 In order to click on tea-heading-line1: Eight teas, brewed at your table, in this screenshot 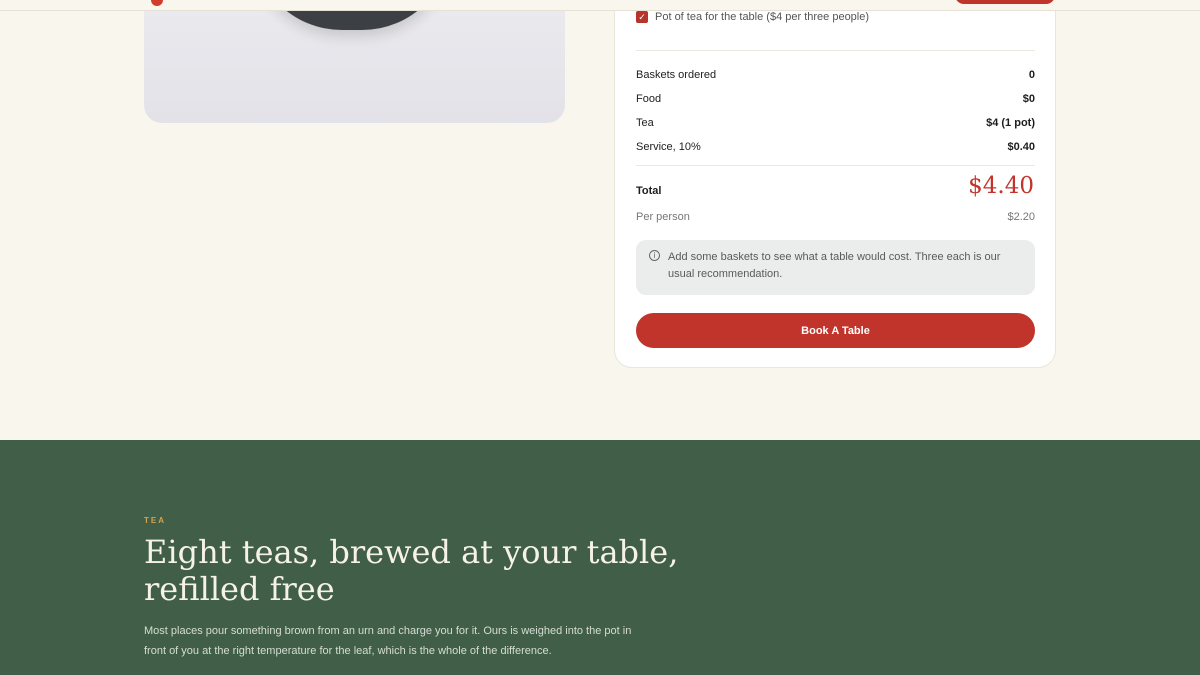, I will do `click(411, 552)`.